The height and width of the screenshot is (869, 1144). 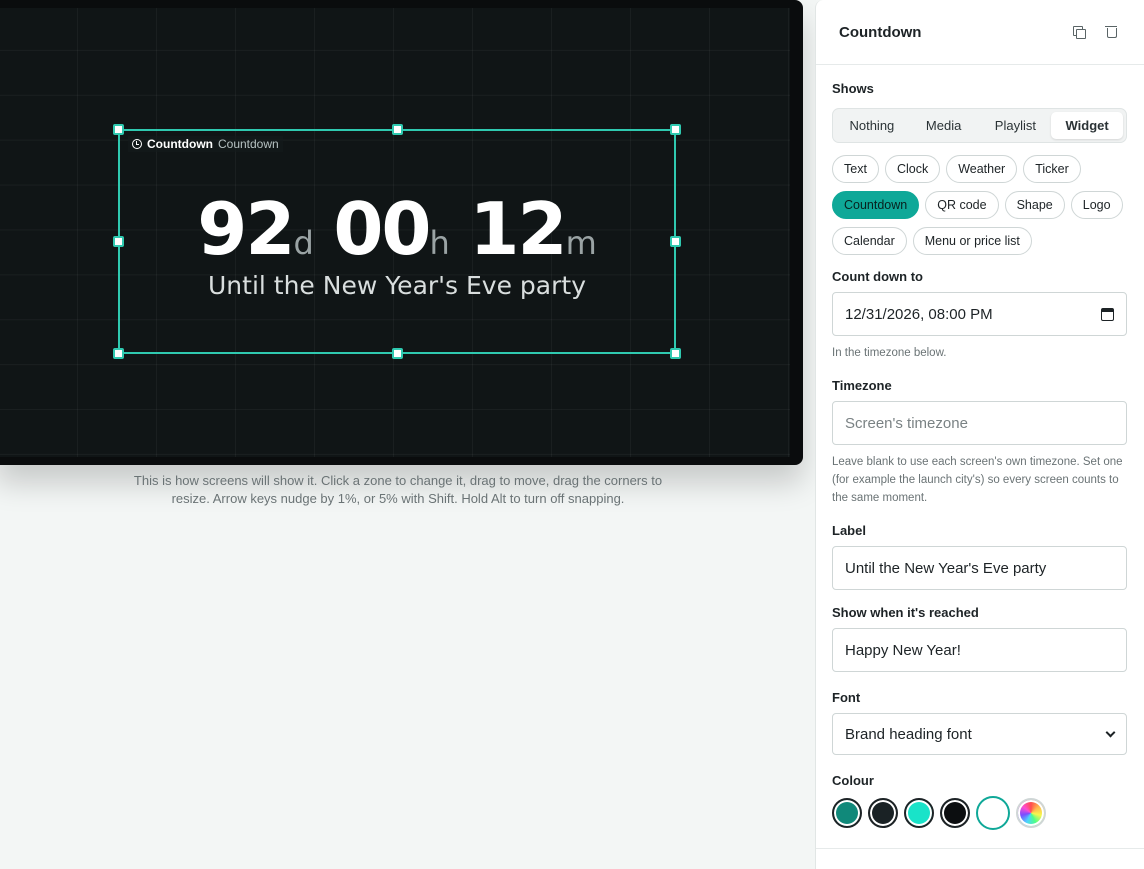 What do you see at coordinates (944, 125) in the screenshot?
I see `shows-option-media: Media` at bounding box center [944, 125].